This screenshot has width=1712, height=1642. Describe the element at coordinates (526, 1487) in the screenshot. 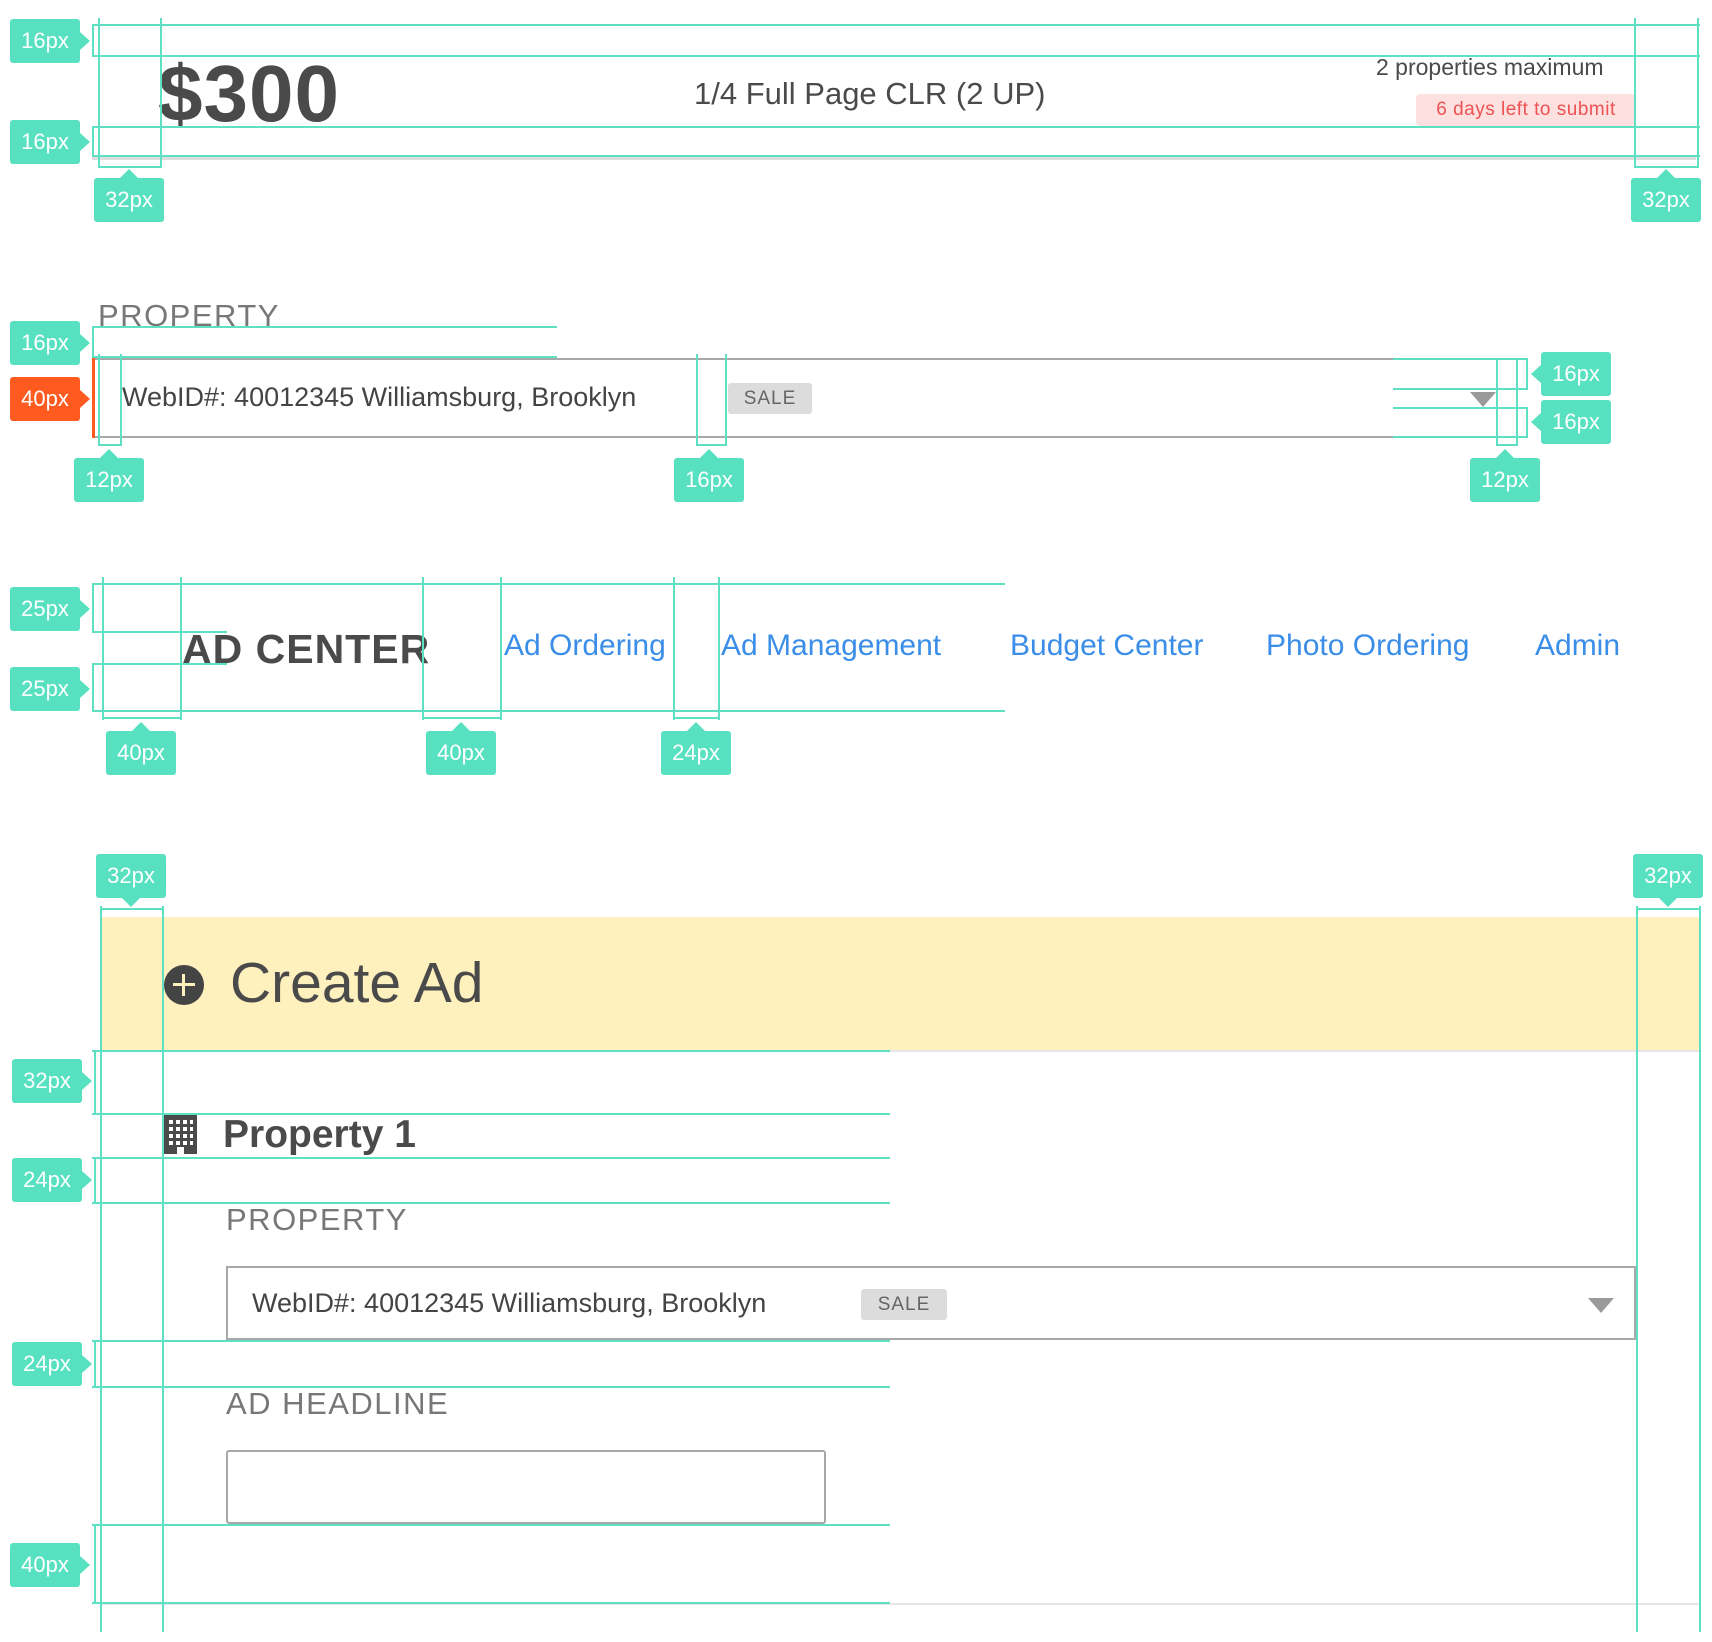

I see `ad-headline-input` at that location.